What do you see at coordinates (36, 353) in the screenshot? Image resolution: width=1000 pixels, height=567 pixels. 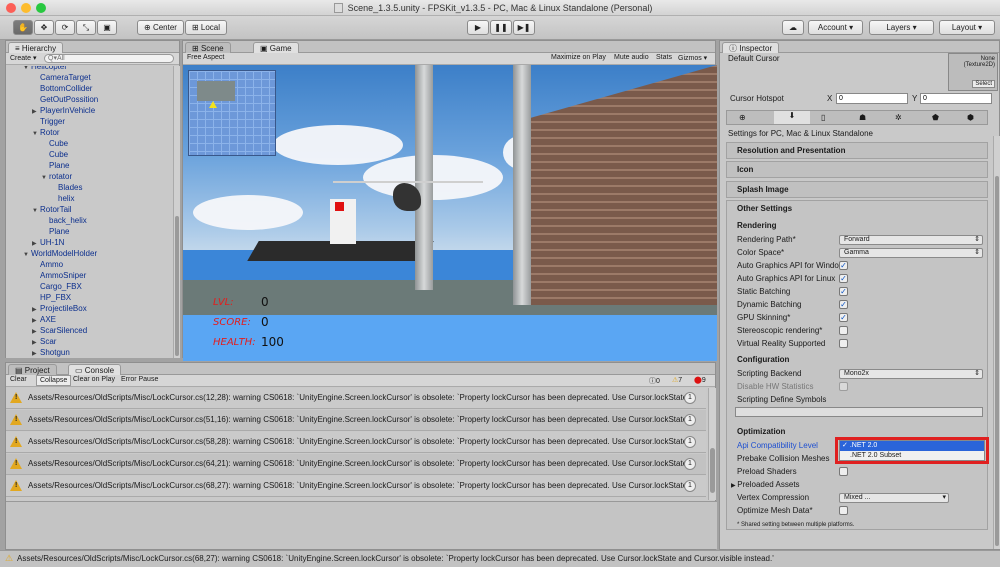 I see `foldout-arrow-icon: ▶` at bounding box center [36, 353].